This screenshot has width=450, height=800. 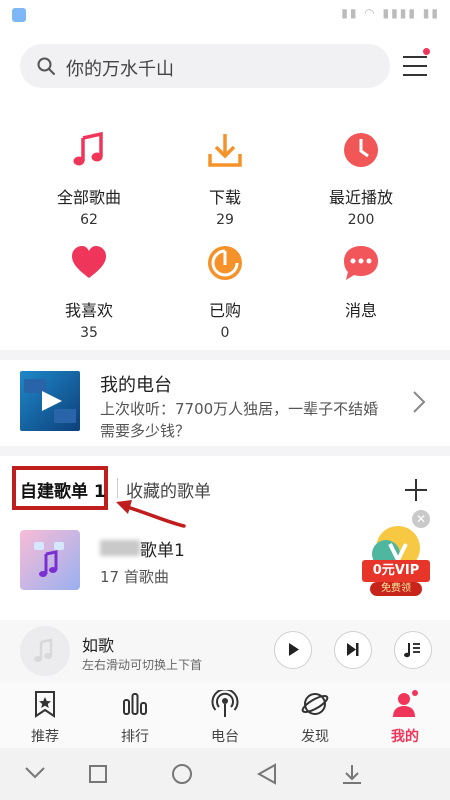 What do you see at coordinates (416, 490) in the screenshot?
I see `add-playlist-icon` at bounding box center [416, 490].